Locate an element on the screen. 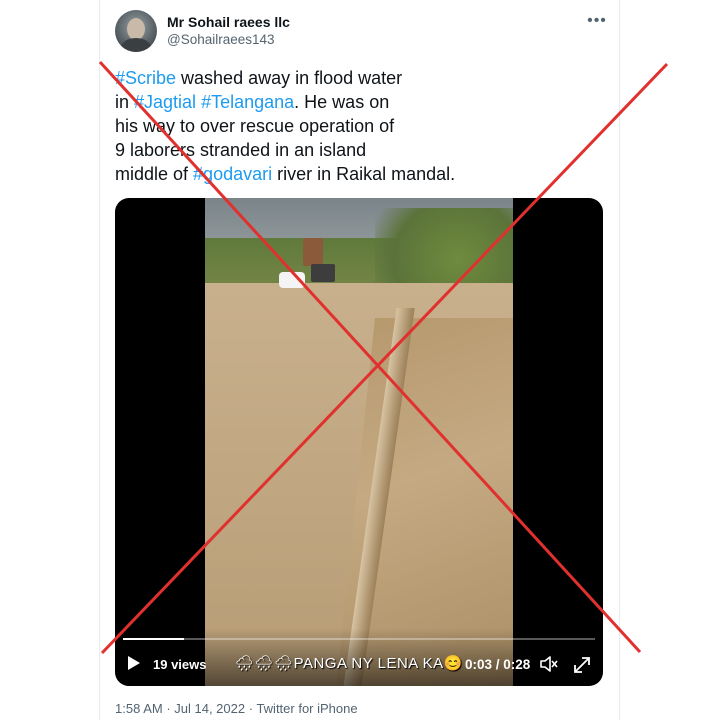  tweet-text-line: in #Jagtial #Telangana. He was on is located at coordinates (325, 102).